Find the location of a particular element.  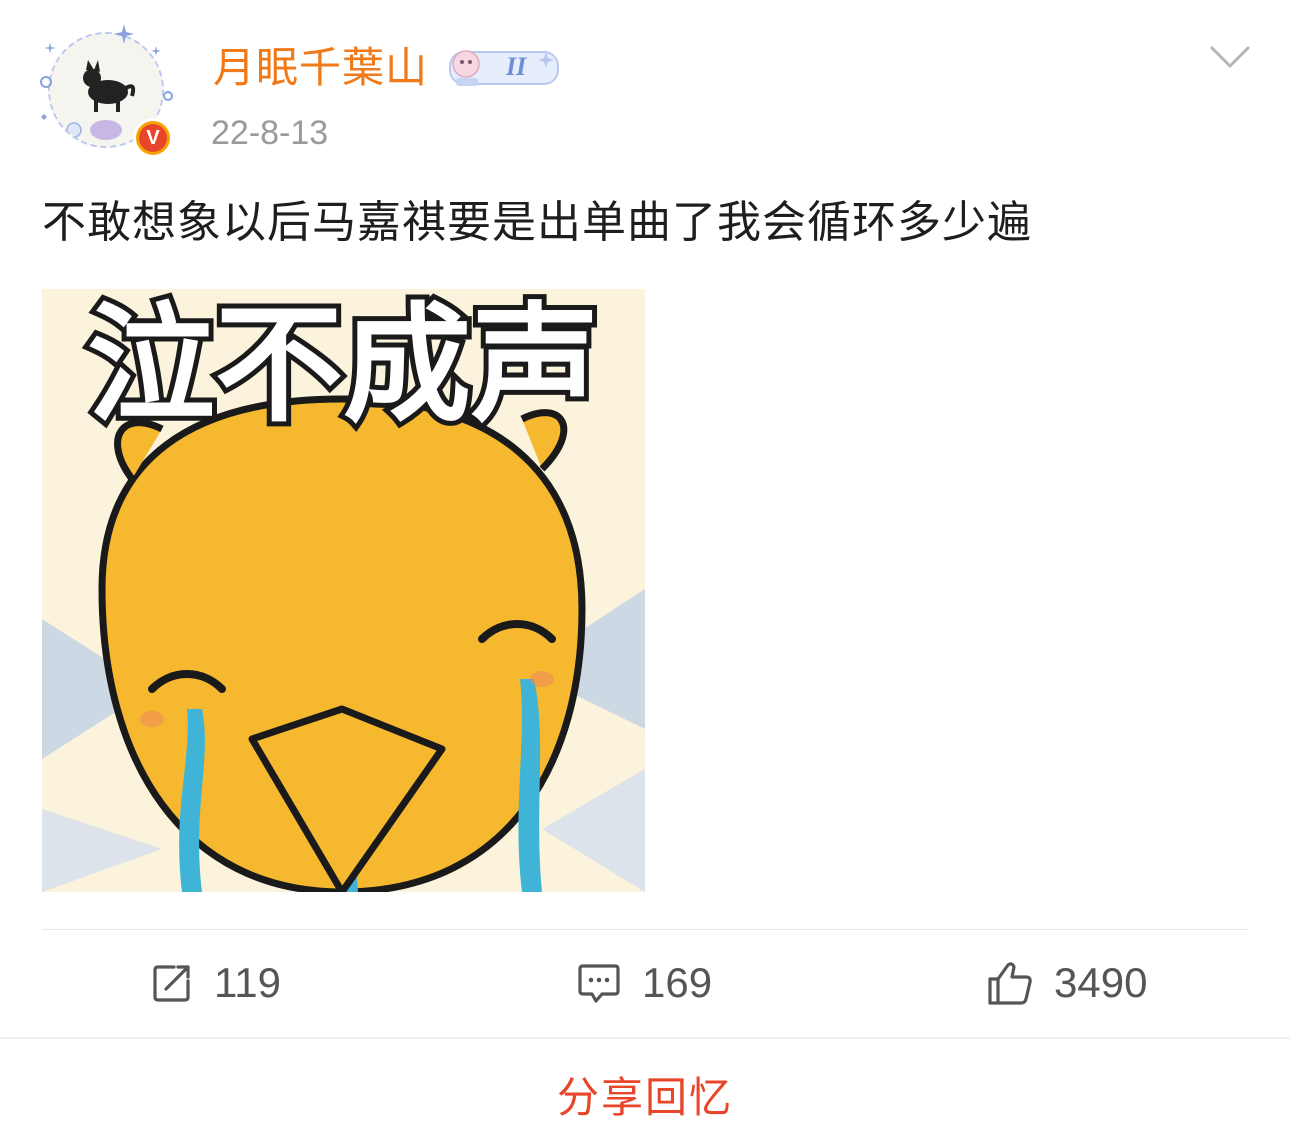

repost-icon is located at coordinates (171, 983).